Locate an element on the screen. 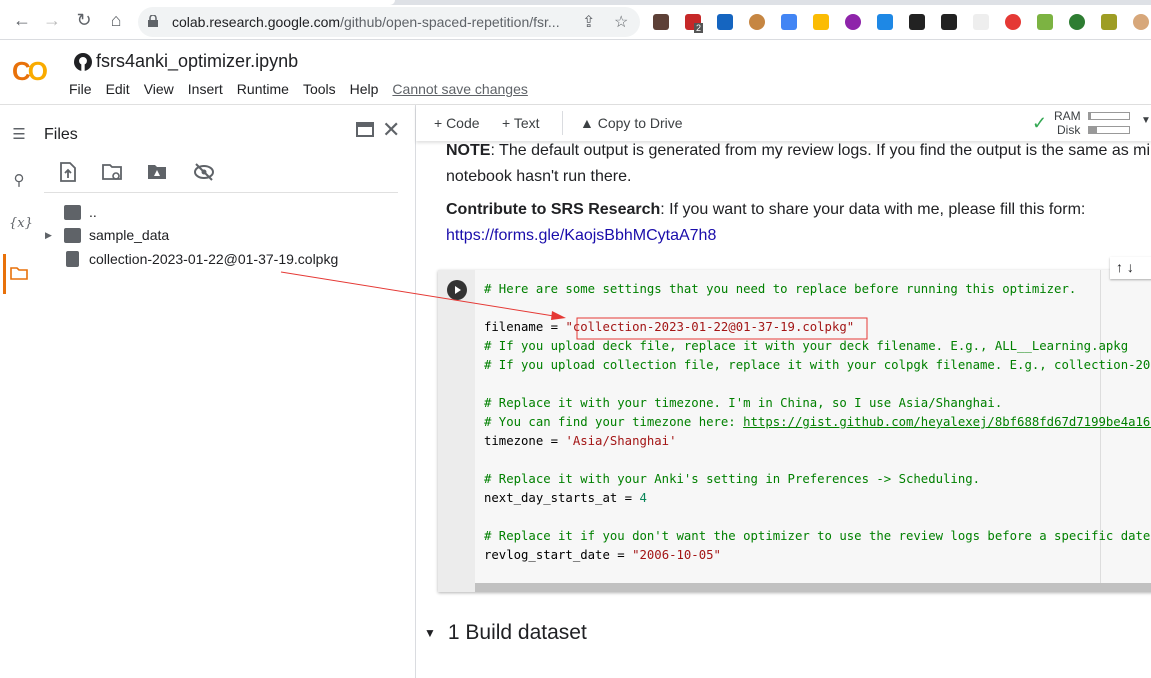 This screenshot has width=1151, height=678. menu-view: View is located at coordinates (159, 89).